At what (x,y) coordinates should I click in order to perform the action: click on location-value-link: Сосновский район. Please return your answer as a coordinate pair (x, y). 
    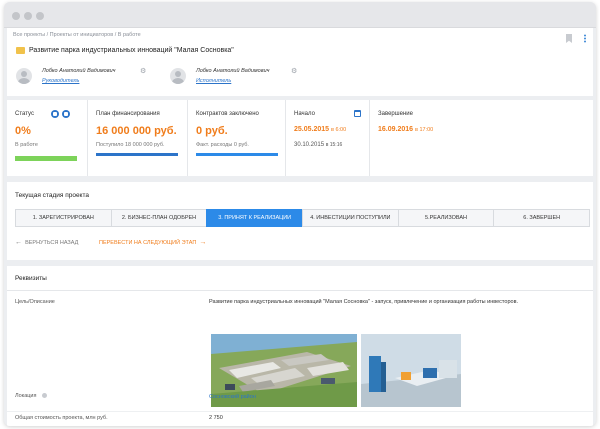
    Looking at the image, I should click on (232, 397).